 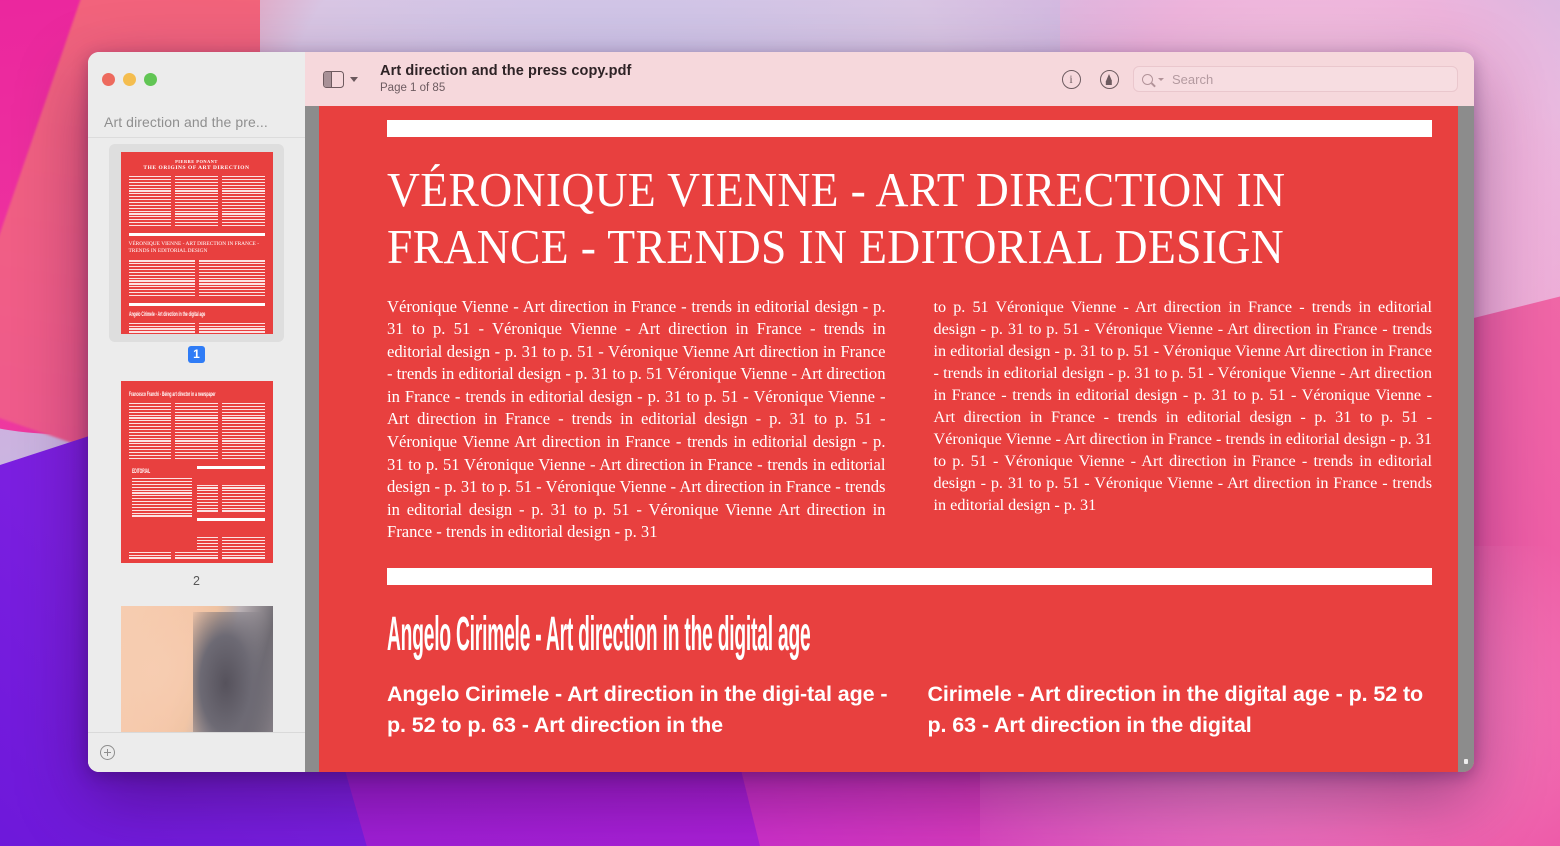 What do you see at coordinates (506, 71) in the screenshot?
I see `document-title: Art direction and the press copy.pdf` at bounding box center [506, 71].